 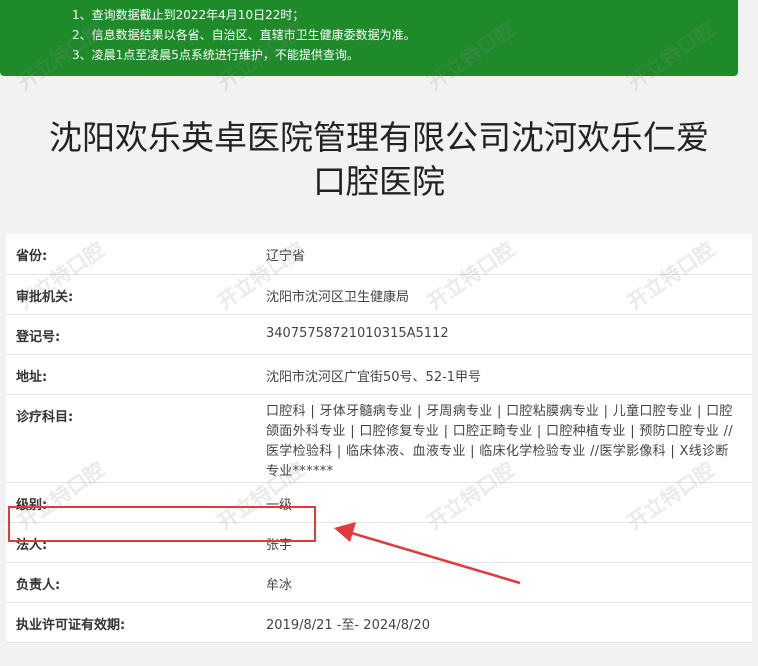 I want to click on row-label: 省份:, so click(x=130, y=254).